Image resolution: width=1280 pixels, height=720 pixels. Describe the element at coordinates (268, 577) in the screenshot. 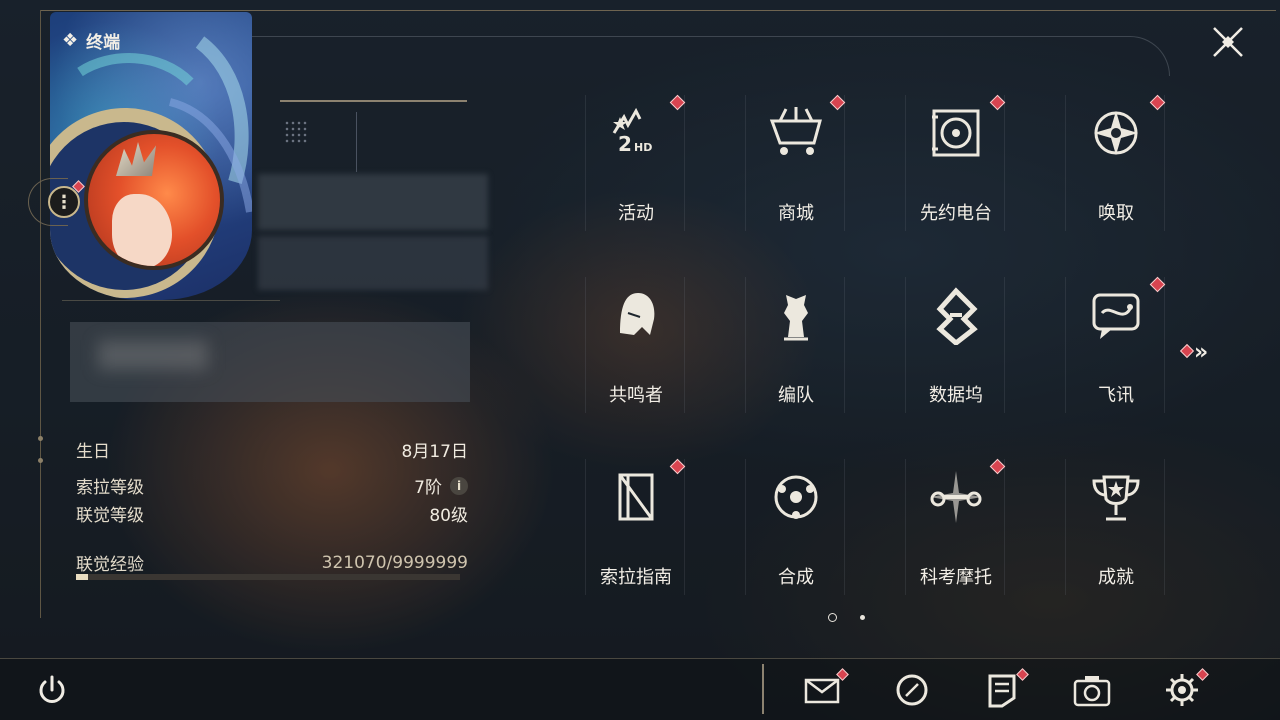

I see `union-exp-bar` at that location.